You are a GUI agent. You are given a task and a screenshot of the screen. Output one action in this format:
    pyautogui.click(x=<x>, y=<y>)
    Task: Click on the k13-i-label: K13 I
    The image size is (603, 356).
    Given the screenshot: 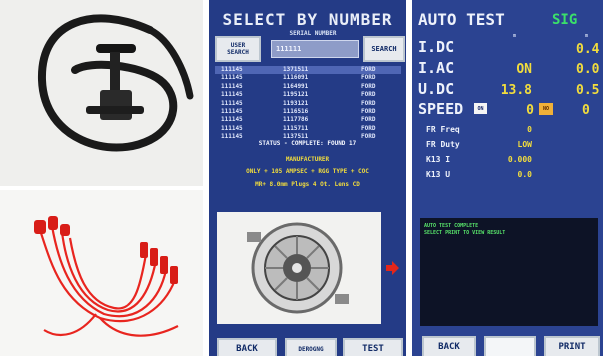 What is the action you would take?
    pyautogui.click(x=438, y=159)
    